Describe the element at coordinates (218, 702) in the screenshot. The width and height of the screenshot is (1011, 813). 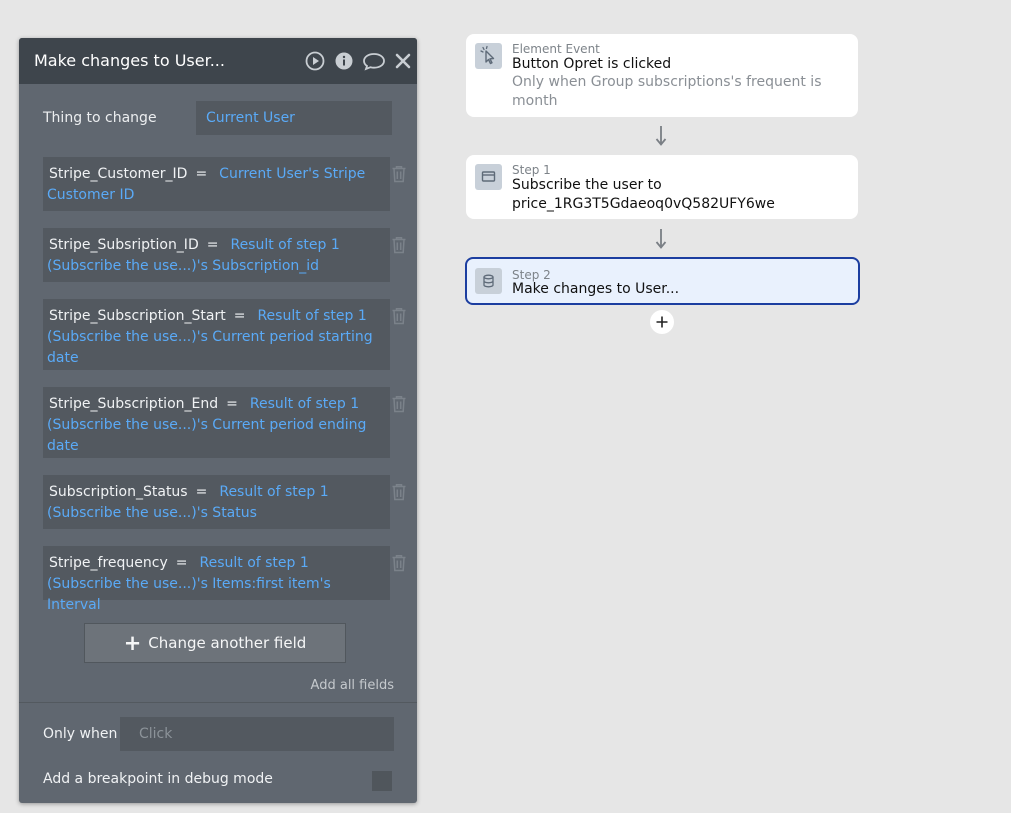
I see `divider` at that location.